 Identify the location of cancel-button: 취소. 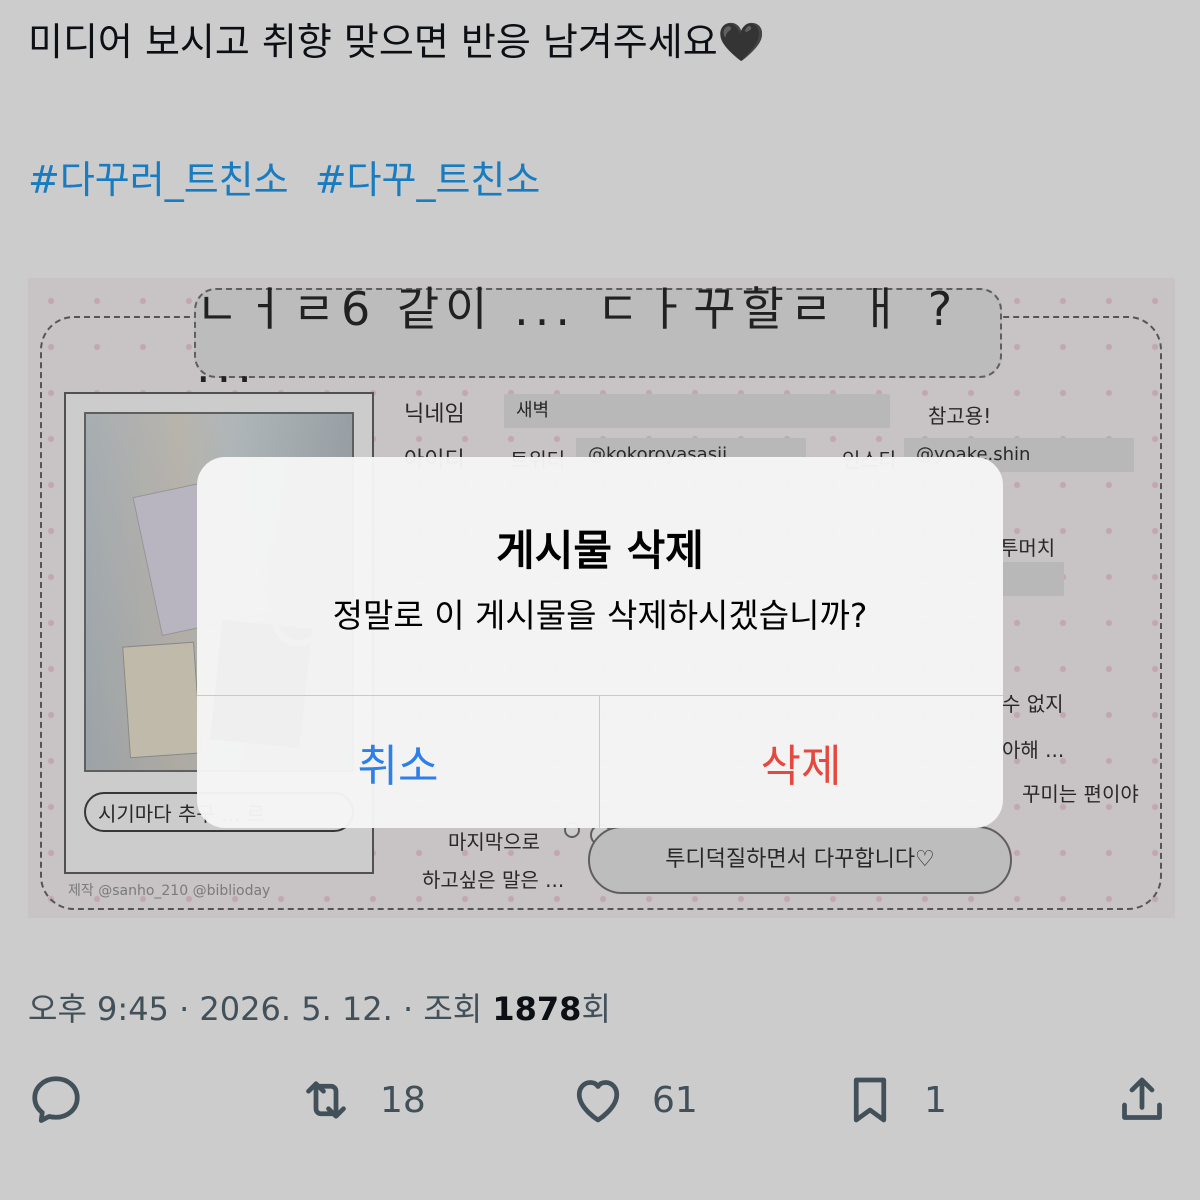
(398, 762).